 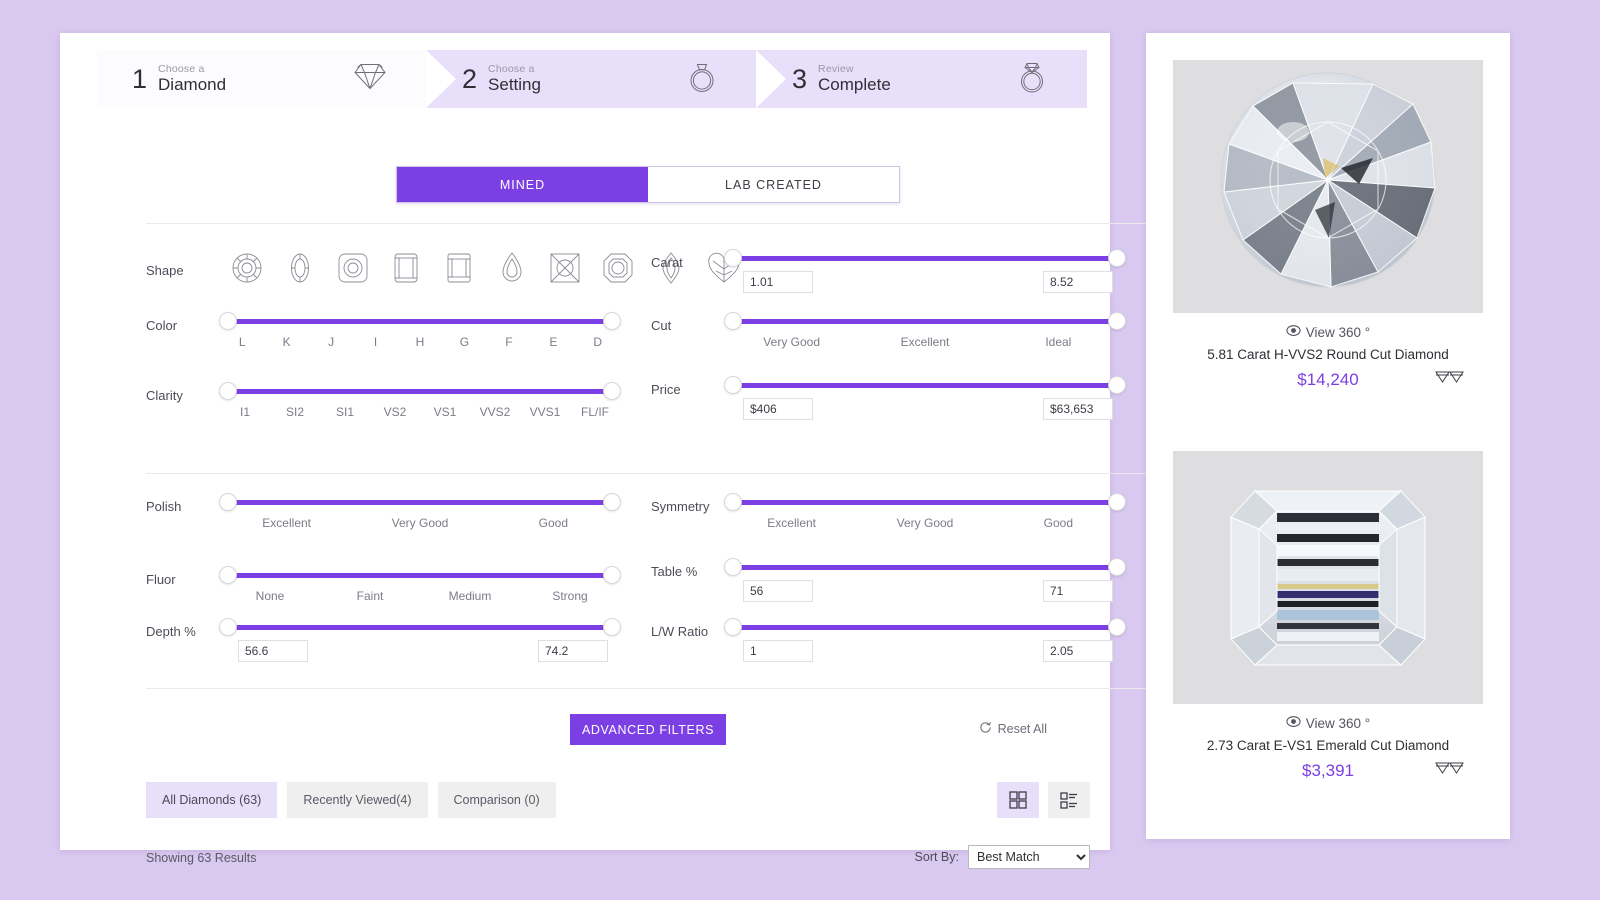 What do you see at coordinates (854, 85) in the screenshot?
I see `step-title: Complete` at bounding box center [854, 85].